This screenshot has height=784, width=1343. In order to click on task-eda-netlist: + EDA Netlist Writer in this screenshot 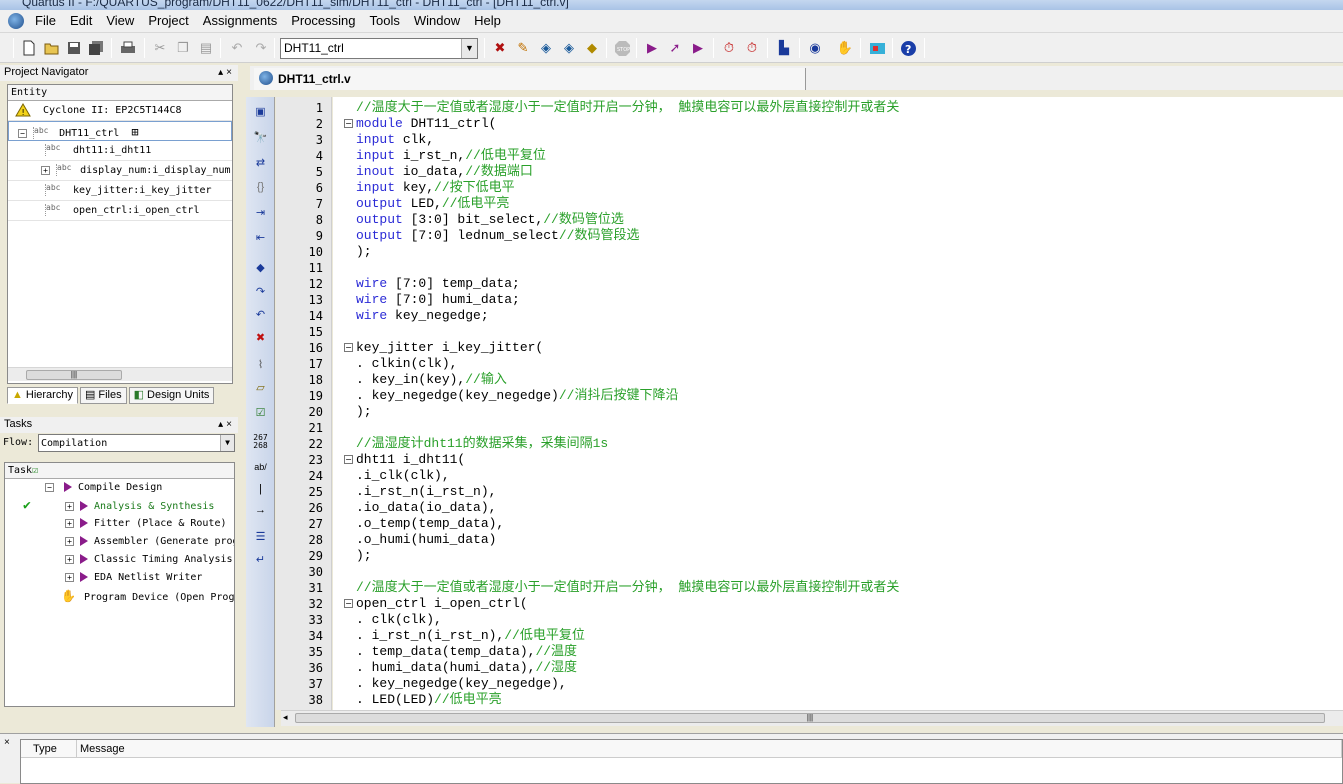, I will do `click(119, 578)`.